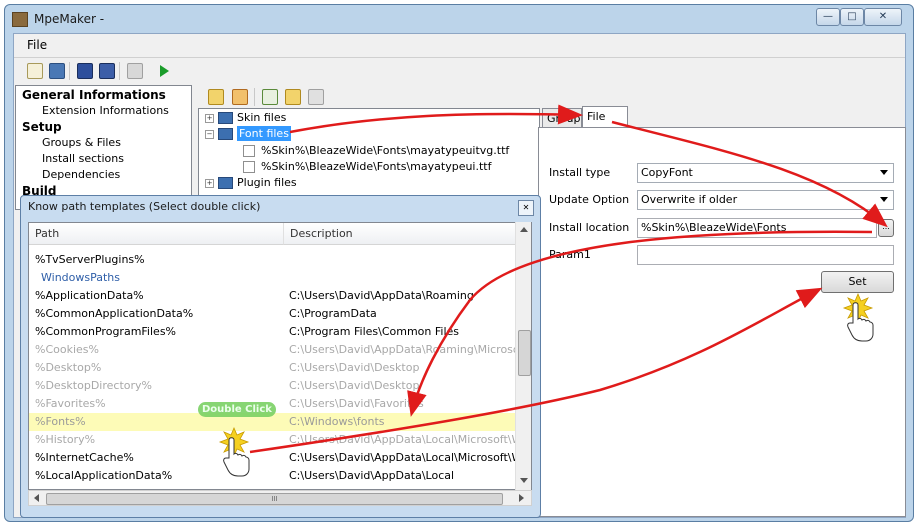  What do you see at coordinates (114, 313) in the screenshot?
I see `path-cell: %CommonApplicationData%` at bounding box center [114, 313].